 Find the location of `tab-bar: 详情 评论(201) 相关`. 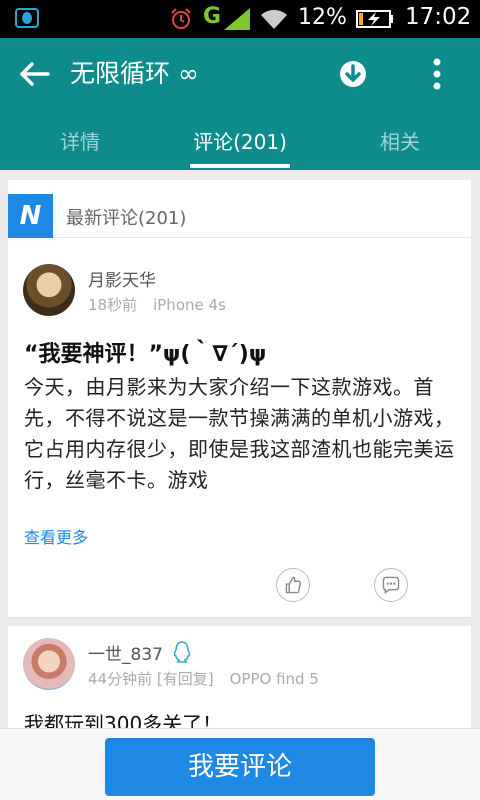

tab-bar: 详情 评论(201) 相关 is located at coordinates (240, 146).